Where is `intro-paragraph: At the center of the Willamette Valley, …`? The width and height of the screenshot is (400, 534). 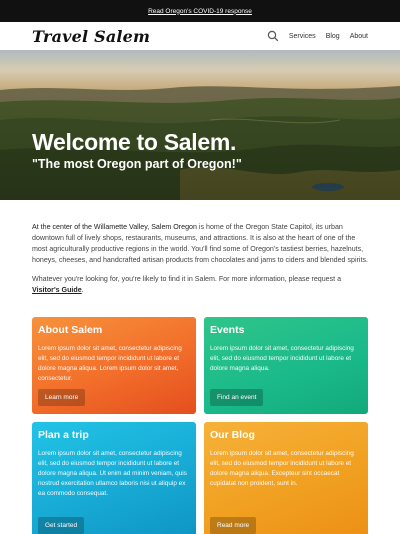 intro-paragraph: At the center of the Willamette Valley, … is located at coordinates (200, 244).